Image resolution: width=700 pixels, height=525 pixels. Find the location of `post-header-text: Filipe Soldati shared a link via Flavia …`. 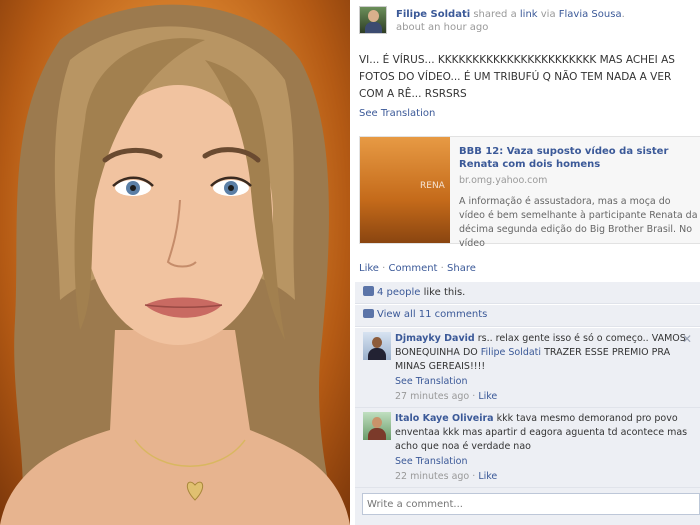

post-header-text: Filipe Soldati shared a link via Flavia … is located at coordinates (510, 21).